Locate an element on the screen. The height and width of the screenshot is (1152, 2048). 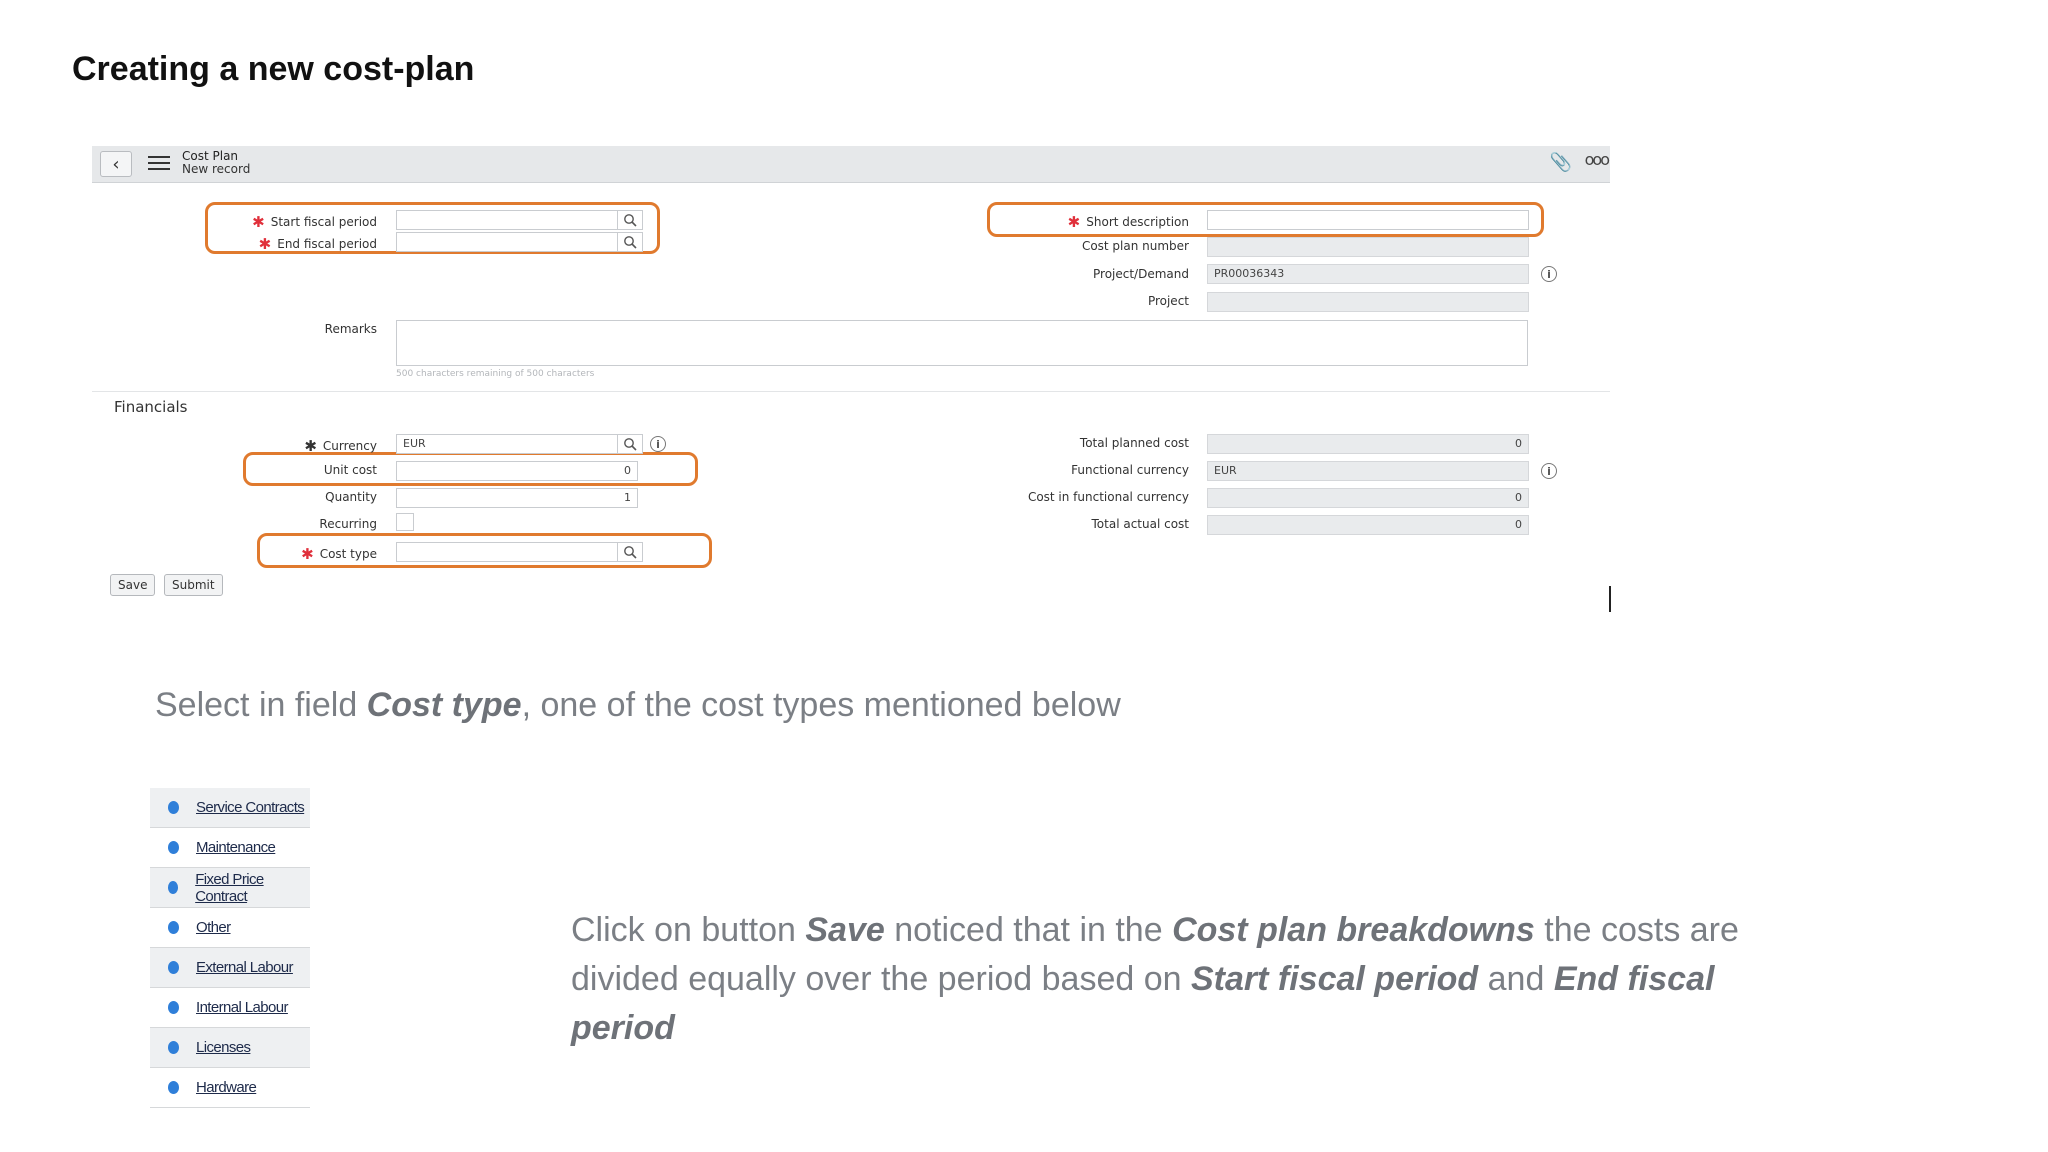
back-button: ‹ is located at coordinates (116, 164).